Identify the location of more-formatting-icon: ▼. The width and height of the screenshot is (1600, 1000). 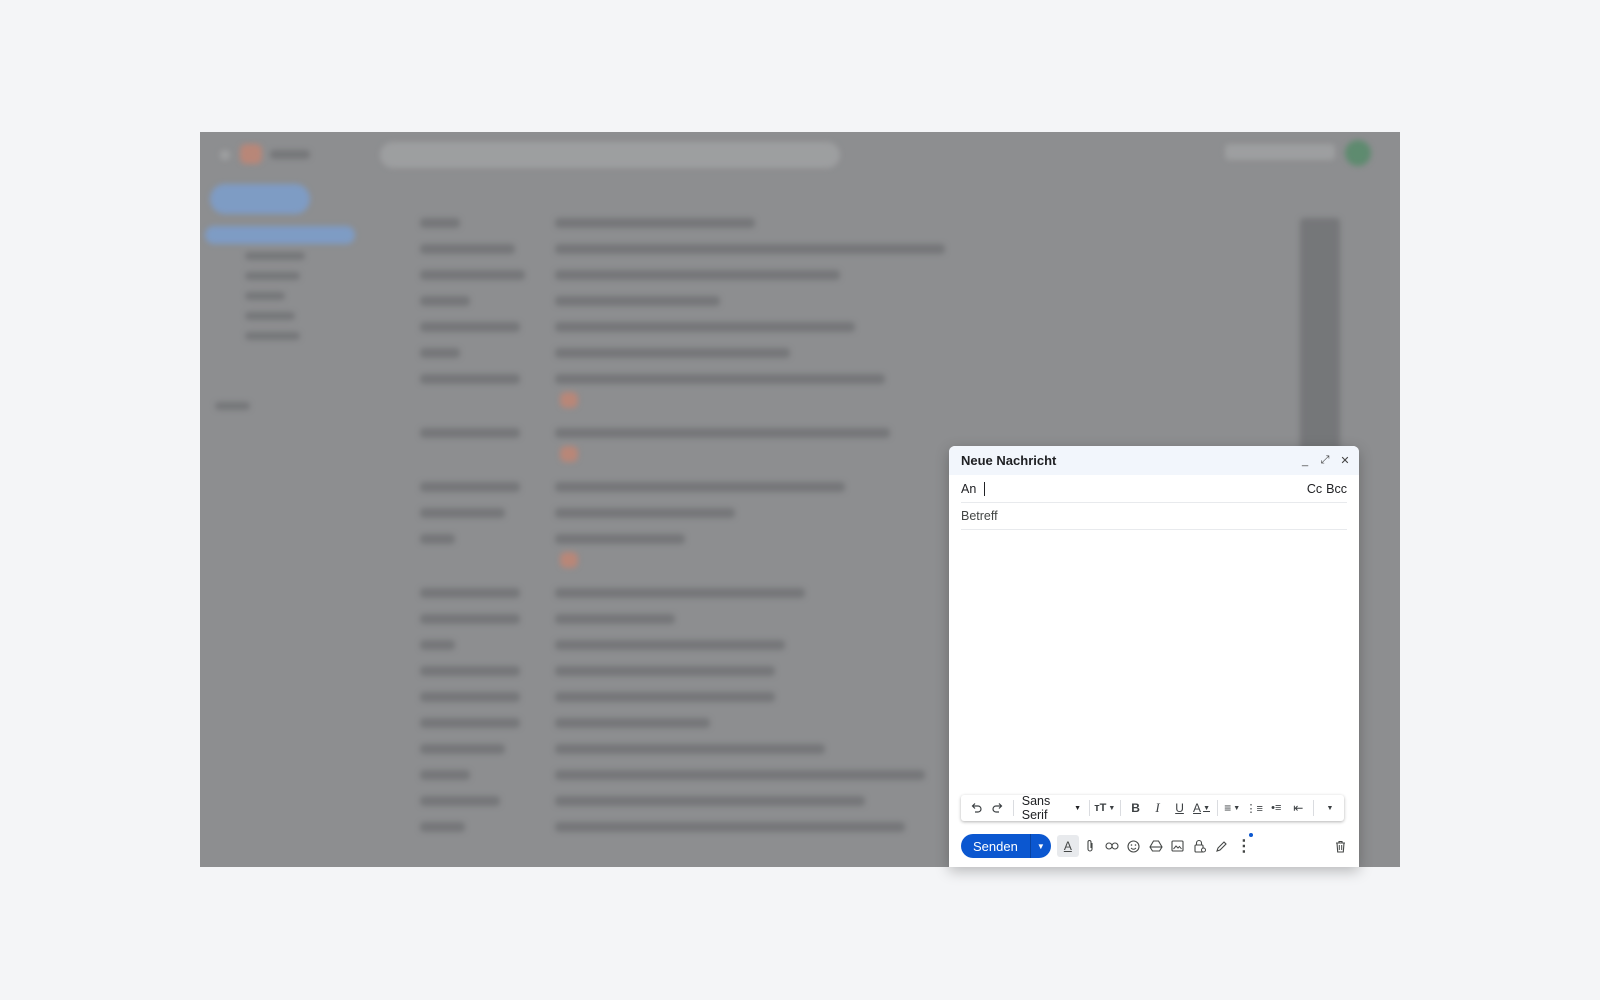
(1329, 808).